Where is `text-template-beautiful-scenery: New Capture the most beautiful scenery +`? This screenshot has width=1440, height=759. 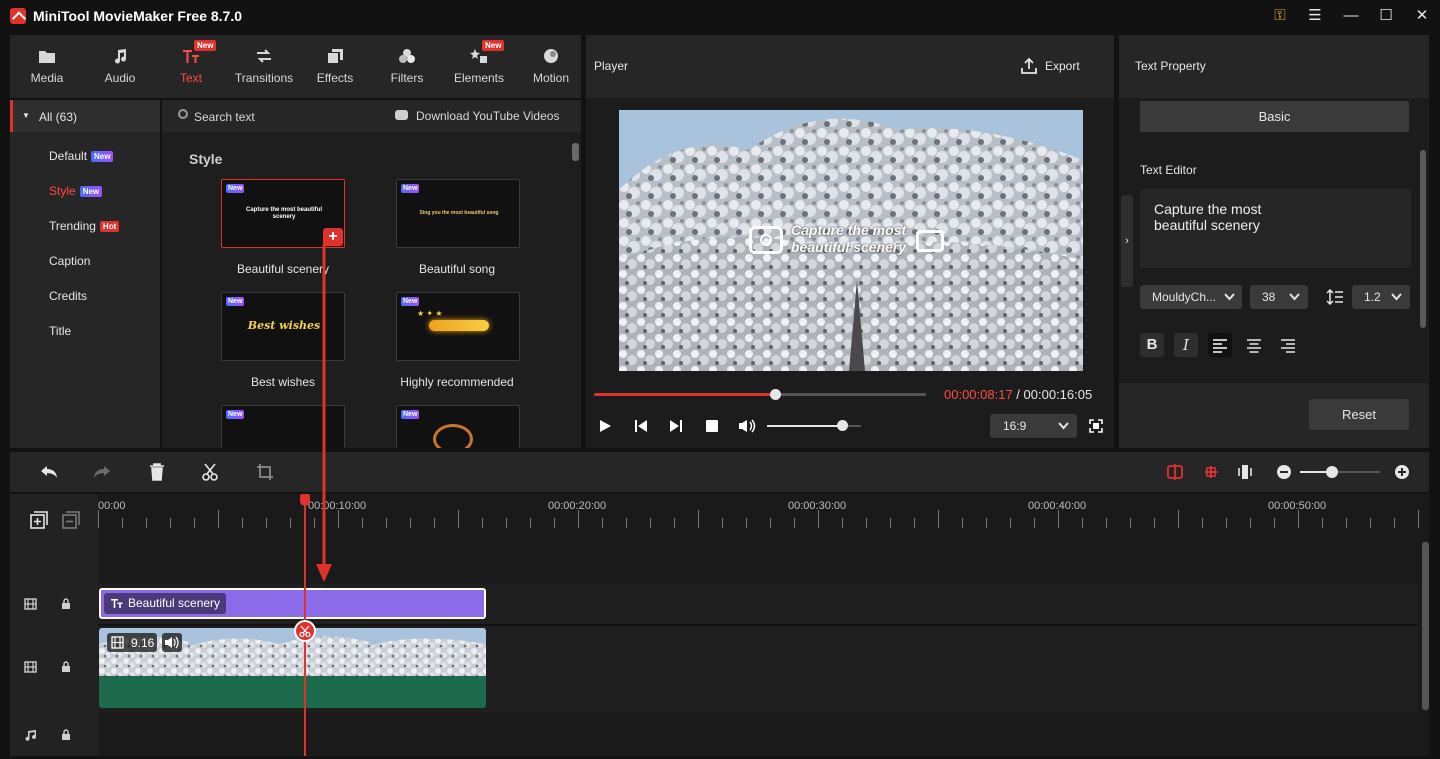
text-template-beautiful-scenery: New Capture the most beautiful scenery + is located at coordinates (283, 213).